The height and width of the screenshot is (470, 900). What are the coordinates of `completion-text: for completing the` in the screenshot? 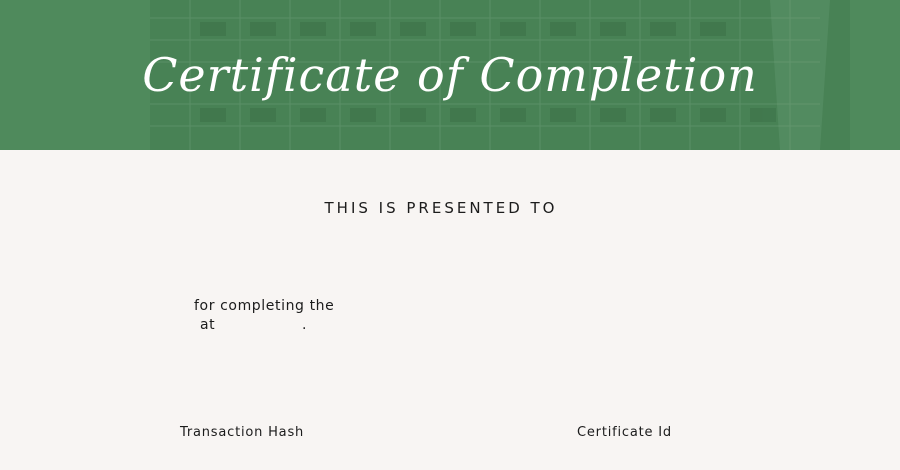 It's located at (264, 306).